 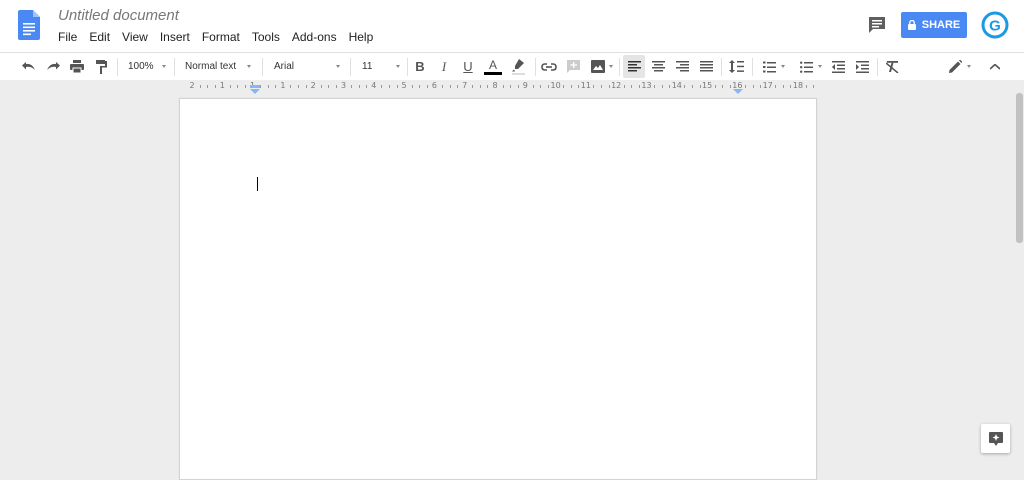 I want to click on underline-button: U, so click(x=468, y=66).